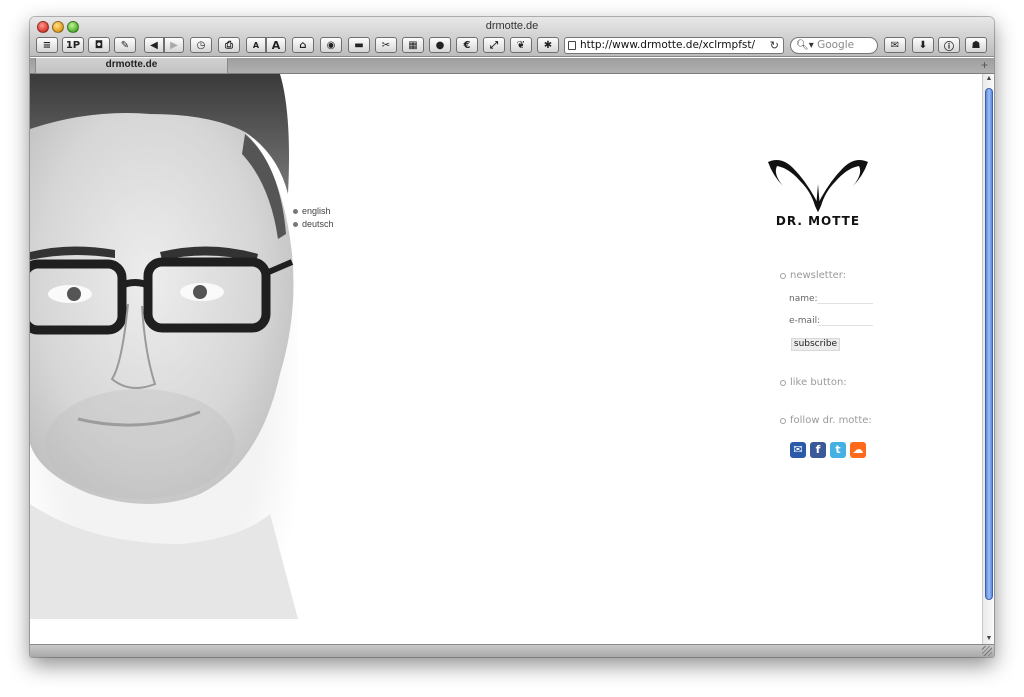  What do you see at coordinates (984, 65) in the screenshot?
I see `new-tab-button: +` at bounding box center [984, 65].